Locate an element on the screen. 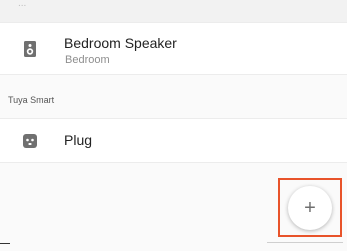 The image size is (347, 251). speaker-icon is located at coordinates (30, 49).